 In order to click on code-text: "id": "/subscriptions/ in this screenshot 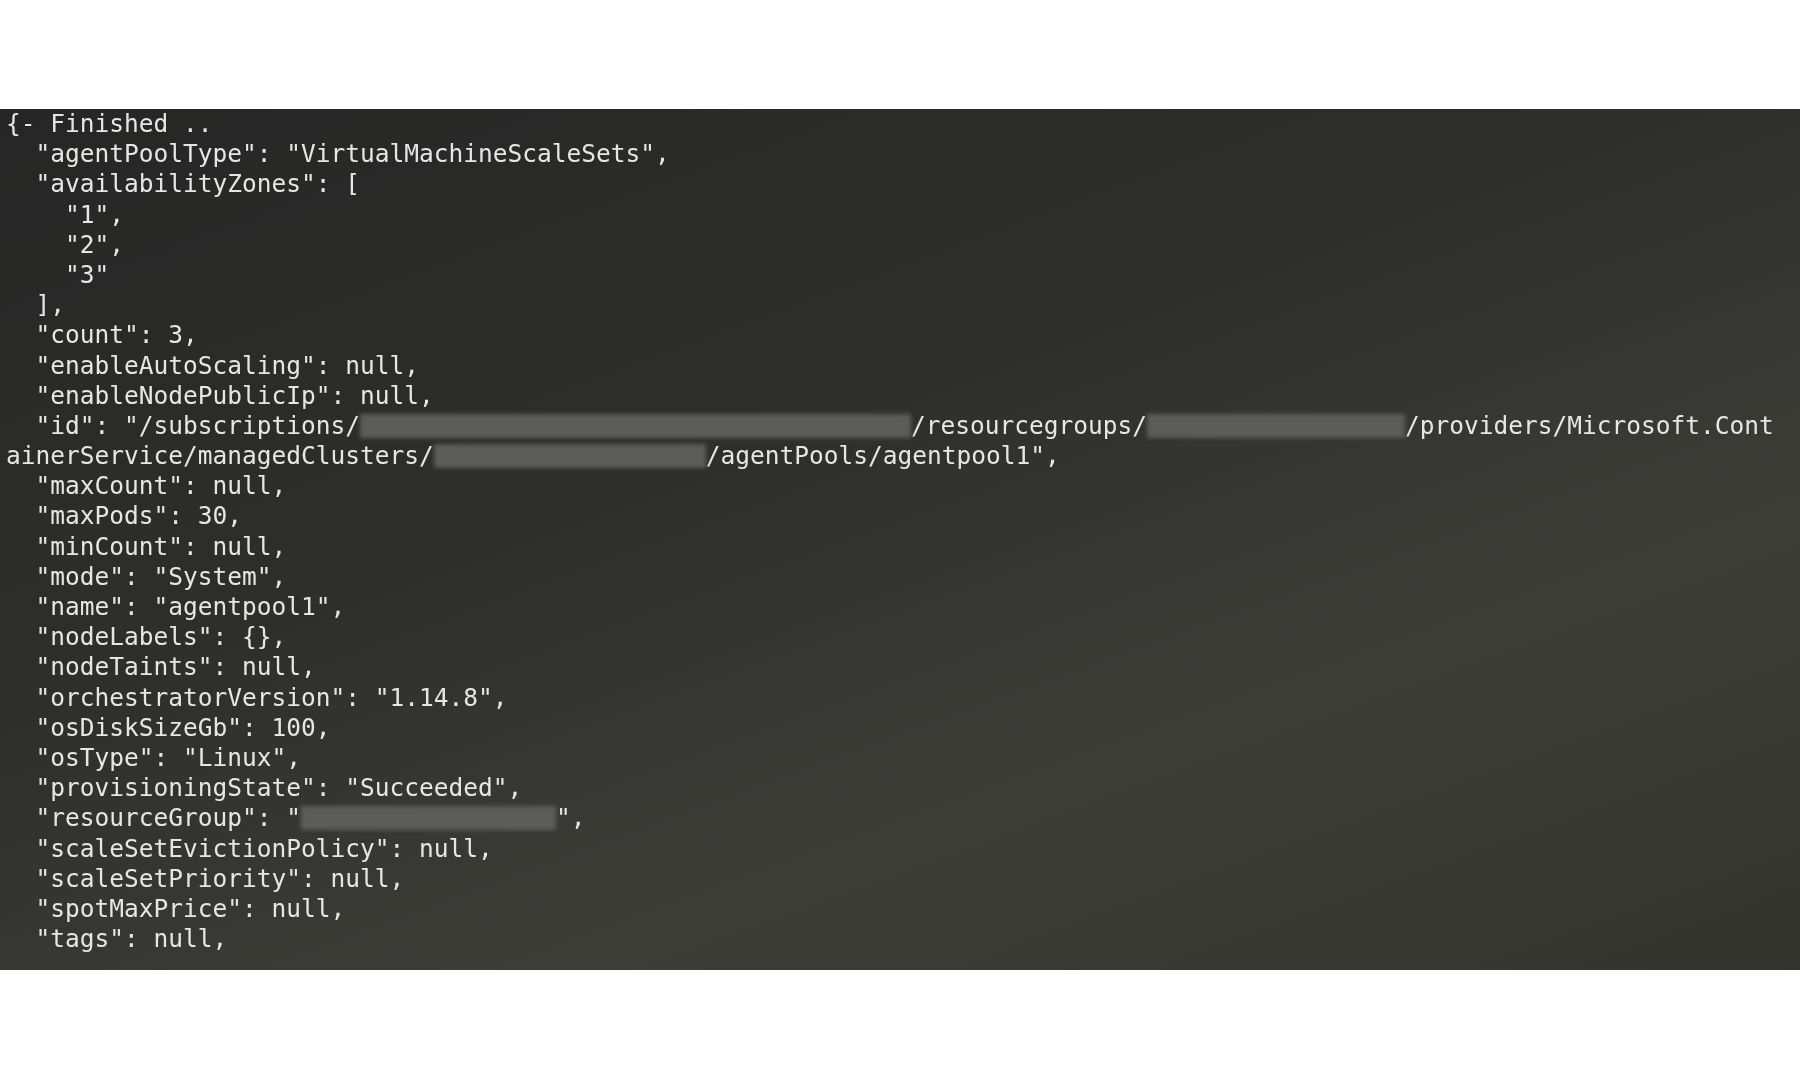, I will do `click(197, 426)`.